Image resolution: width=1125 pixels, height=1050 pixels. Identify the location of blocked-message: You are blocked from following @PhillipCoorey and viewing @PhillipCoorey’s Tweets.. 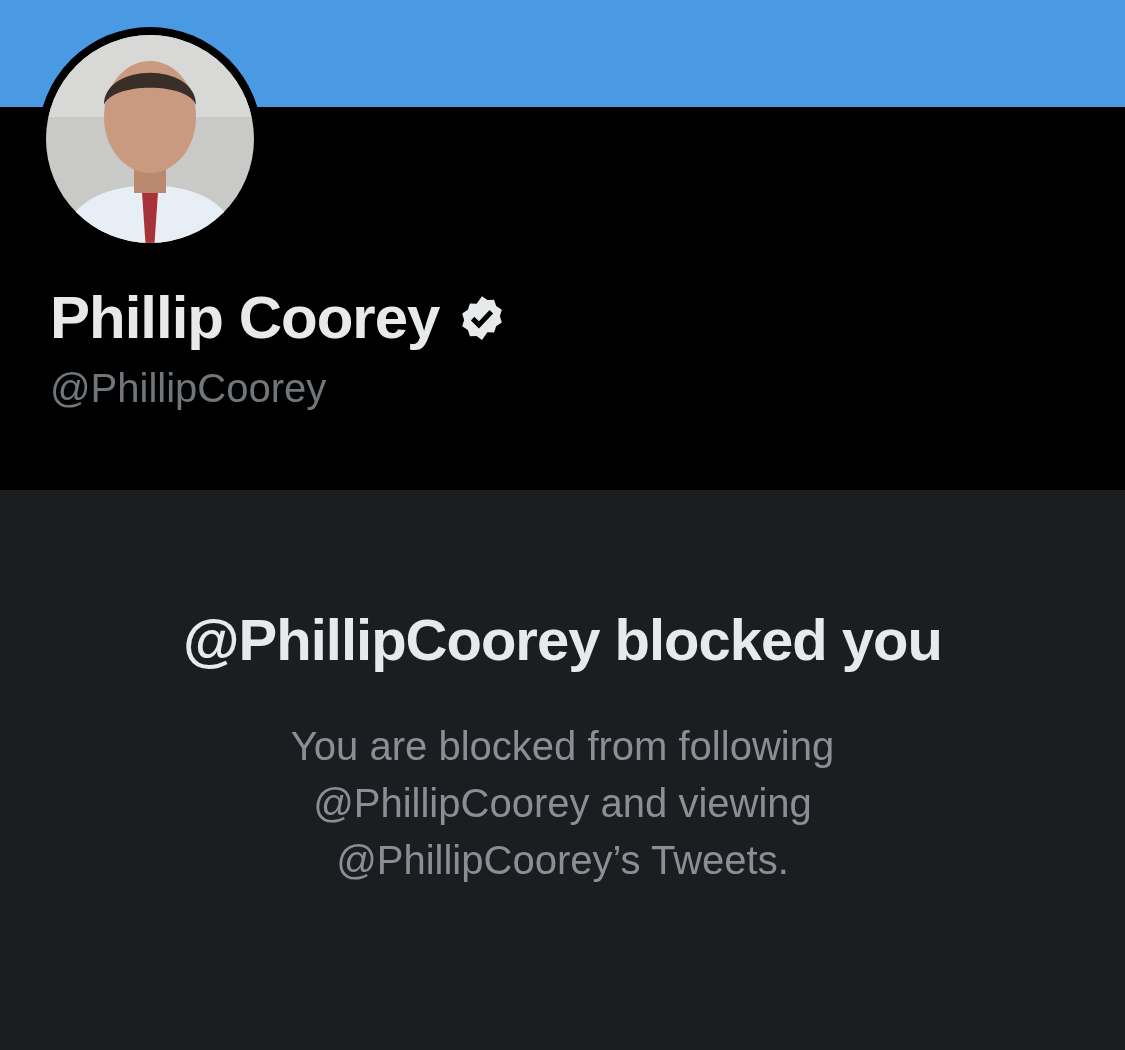
(562, 803).